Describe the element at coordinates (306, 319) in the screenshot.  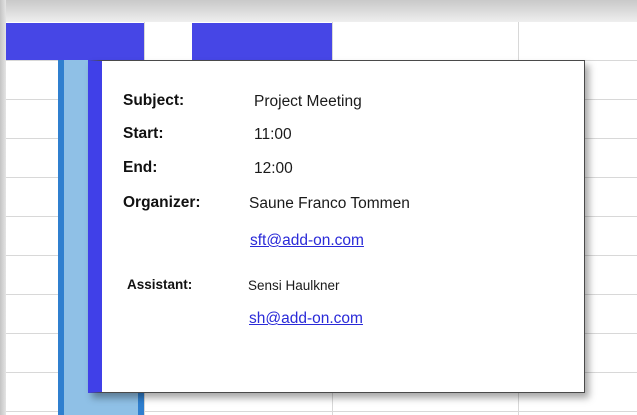
I see `assistant-email-link: sh@add-on.com` at that location.